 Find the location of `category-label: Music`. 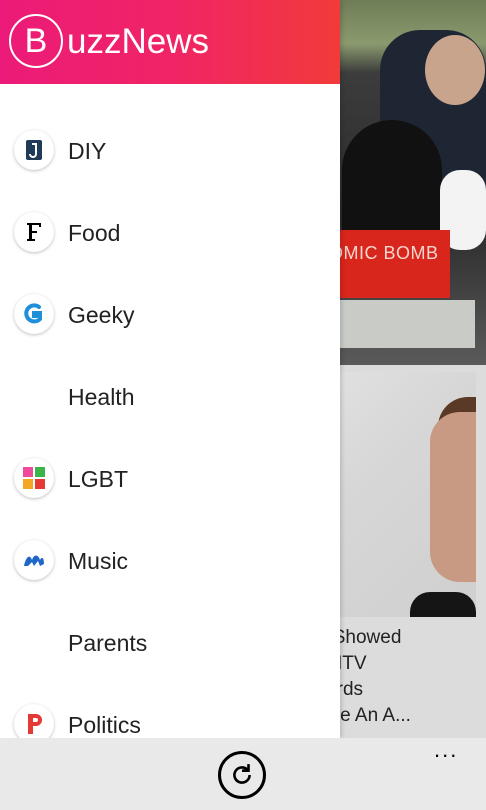

category-label: Music is located at coordinates (98, 561).